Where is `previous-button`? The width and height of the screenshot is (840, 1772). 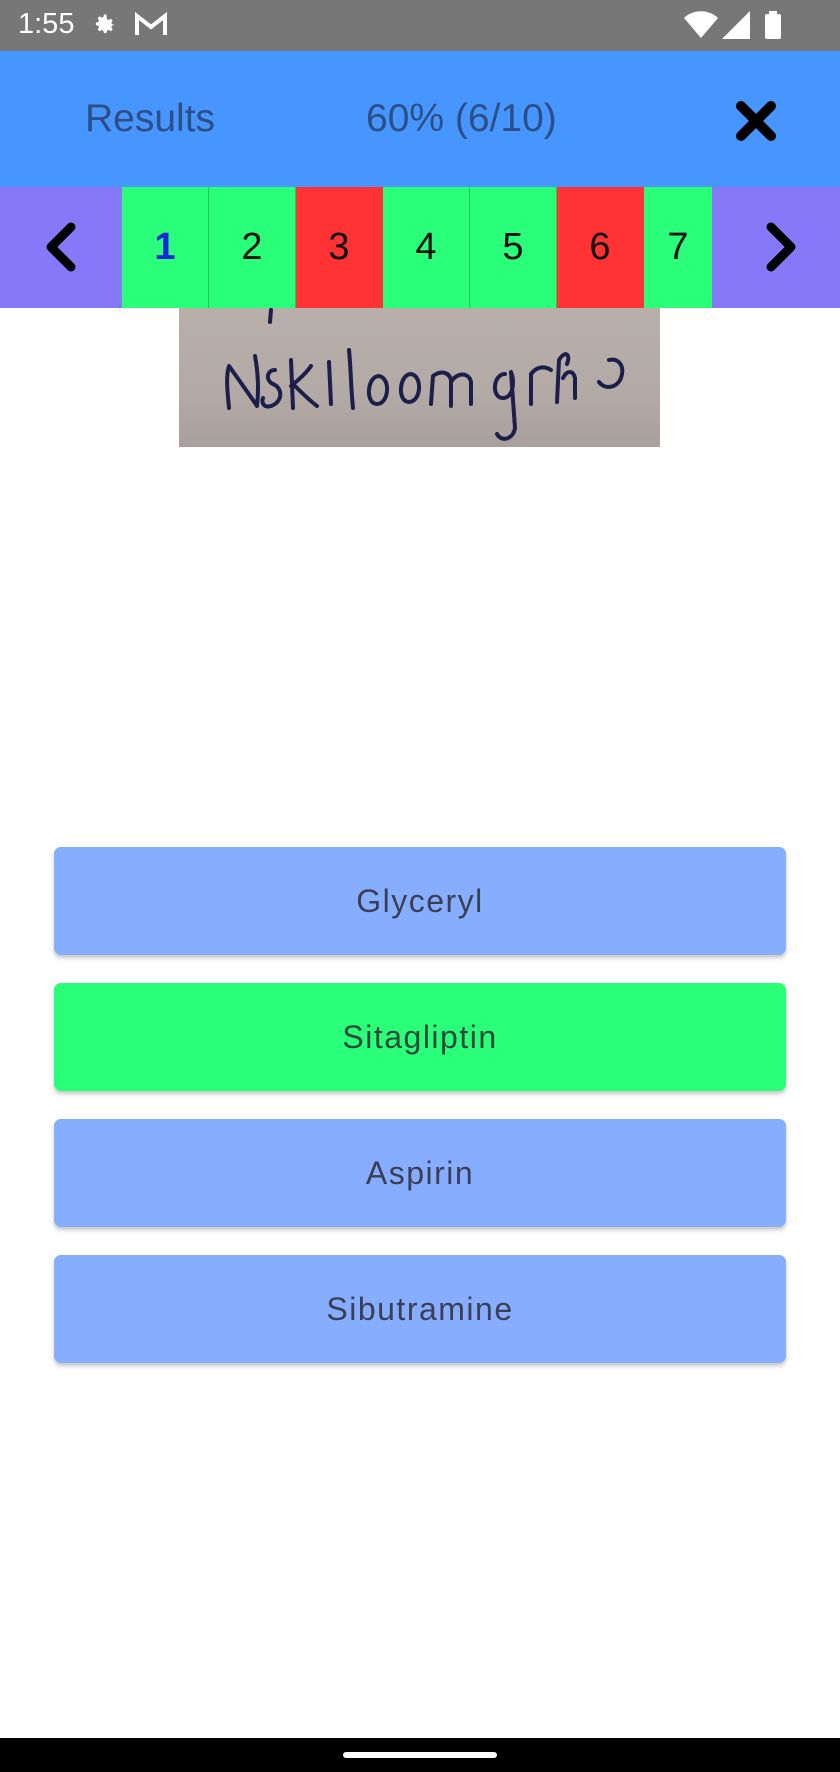
previous-button is located at coordinates (61, 247).